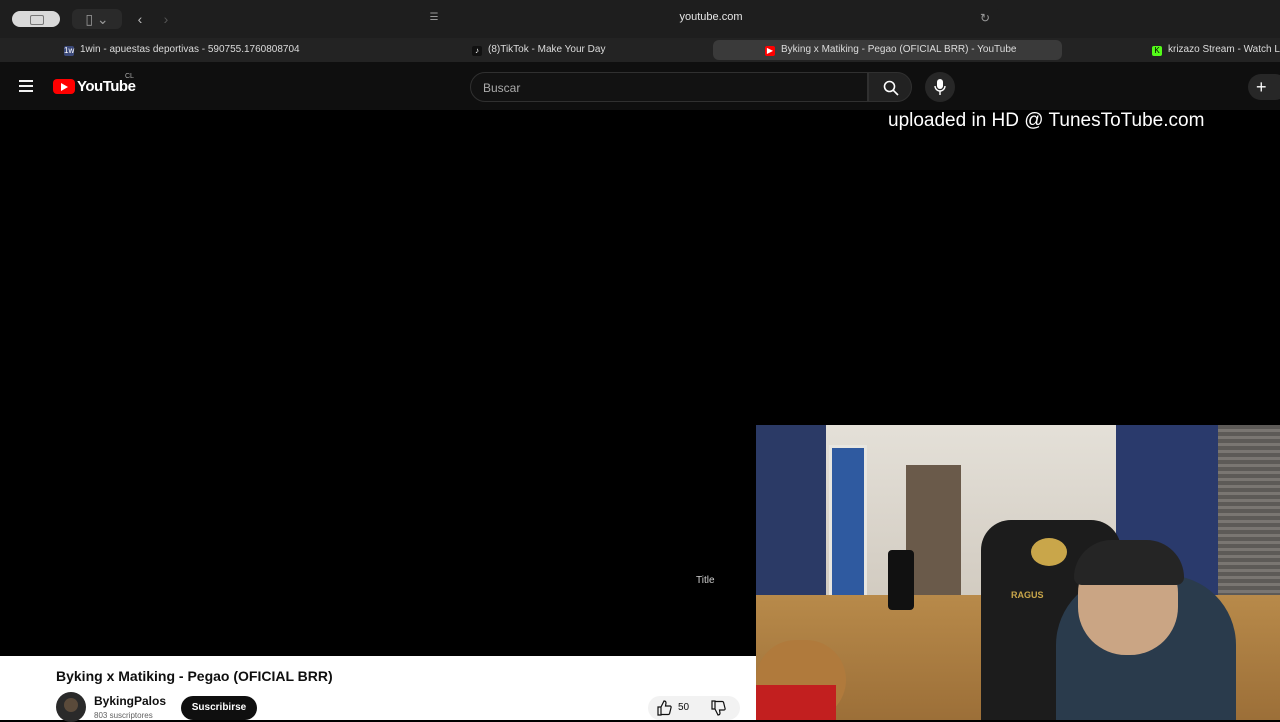  I want to click on subscribe-button: Suscribirse, so click(219, 708).